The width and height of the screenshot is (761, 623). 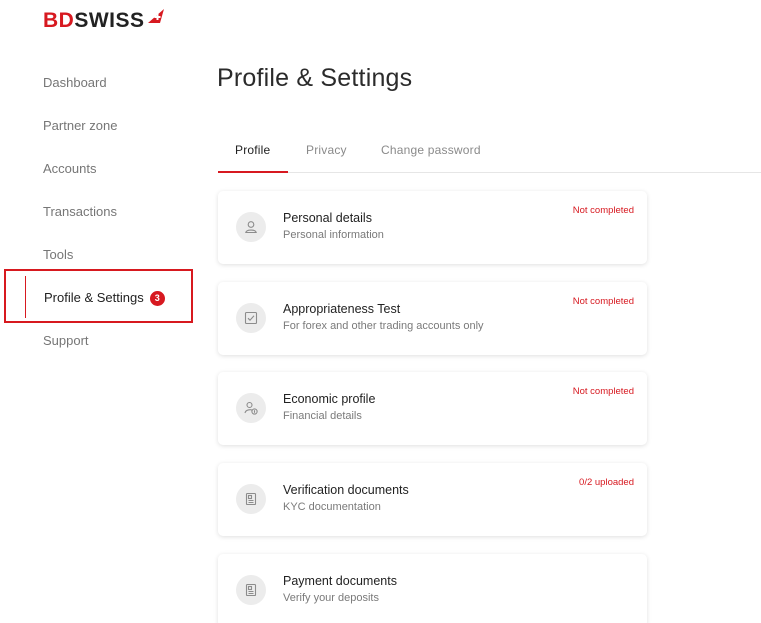 I want to click on active-tab-underline, so click(x=253, y=172).